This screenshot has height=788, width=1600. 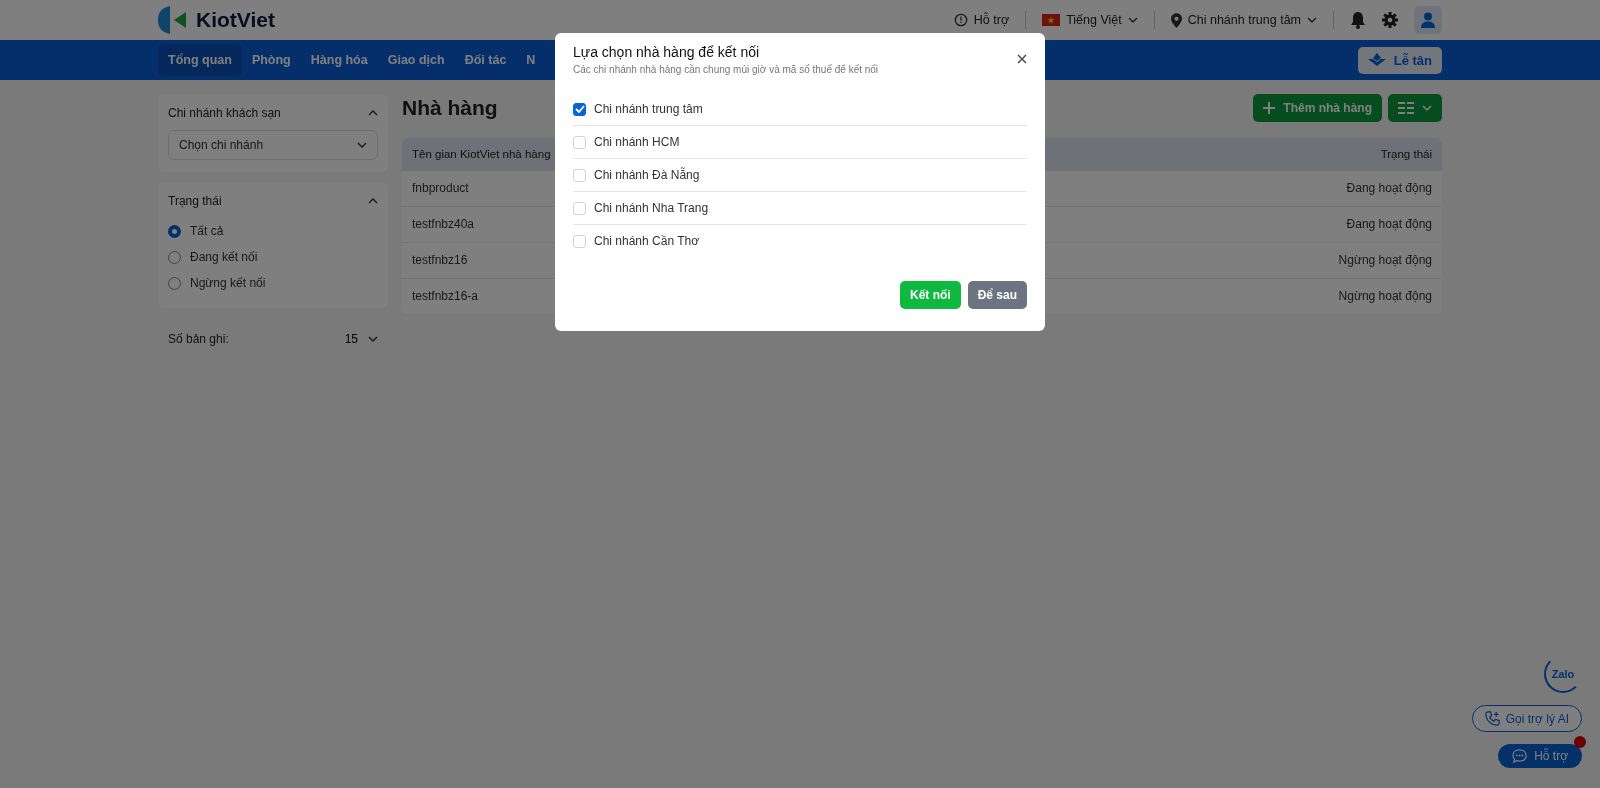 What do you see at coordinates (224, 113) in the screenshot?
I see `filter-title: Chi nhánh khách sạn` at bounding box center [224, 113].